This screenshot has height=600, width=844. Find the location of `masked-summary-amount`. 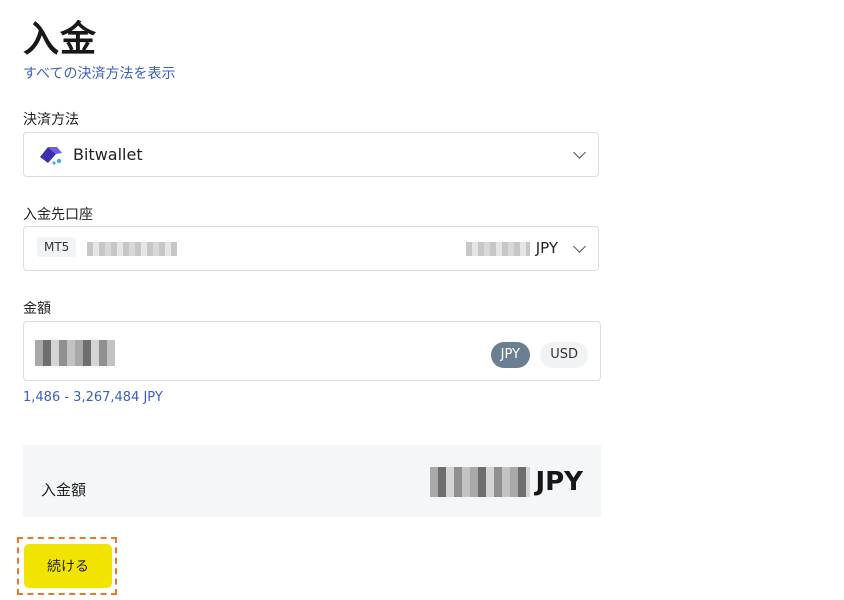

masked-summary-amount is located at coordinates (480, 482).